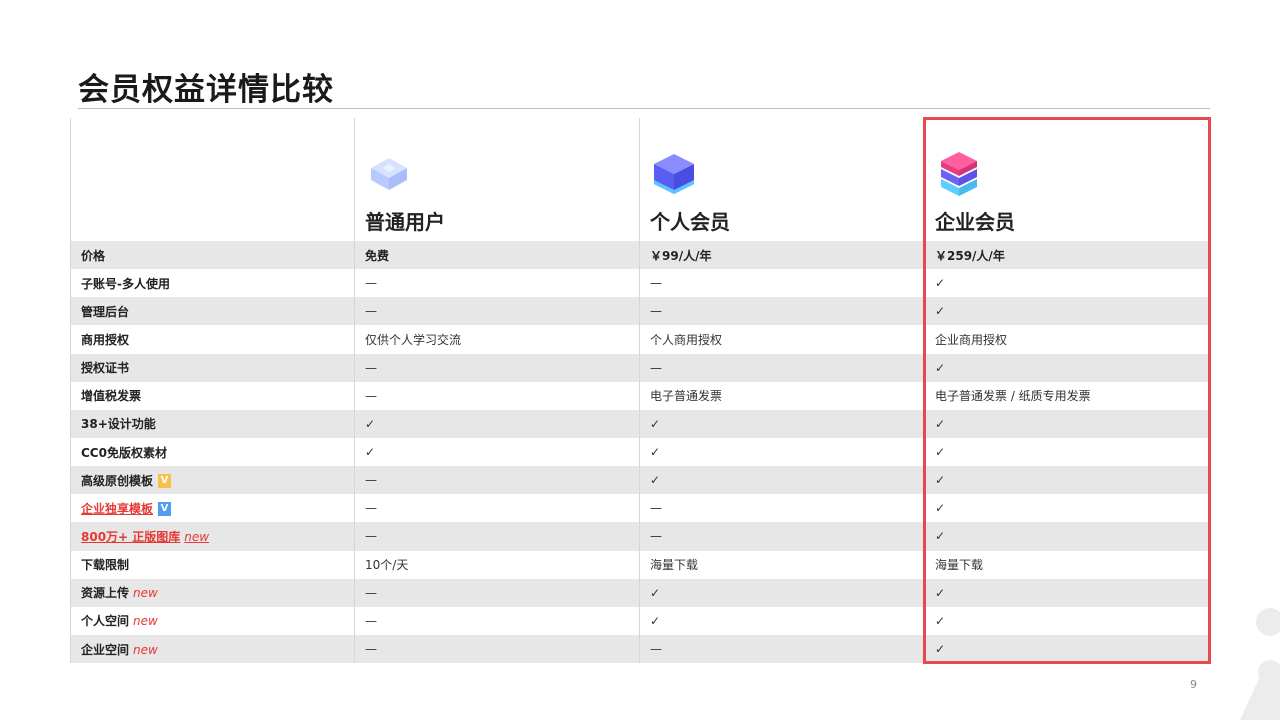 This screenshot has width=1280, height=720. Describe the element at coordinates (405, 222) in the screenshot. I see `plan-name-basic: 普通用户` at that location.